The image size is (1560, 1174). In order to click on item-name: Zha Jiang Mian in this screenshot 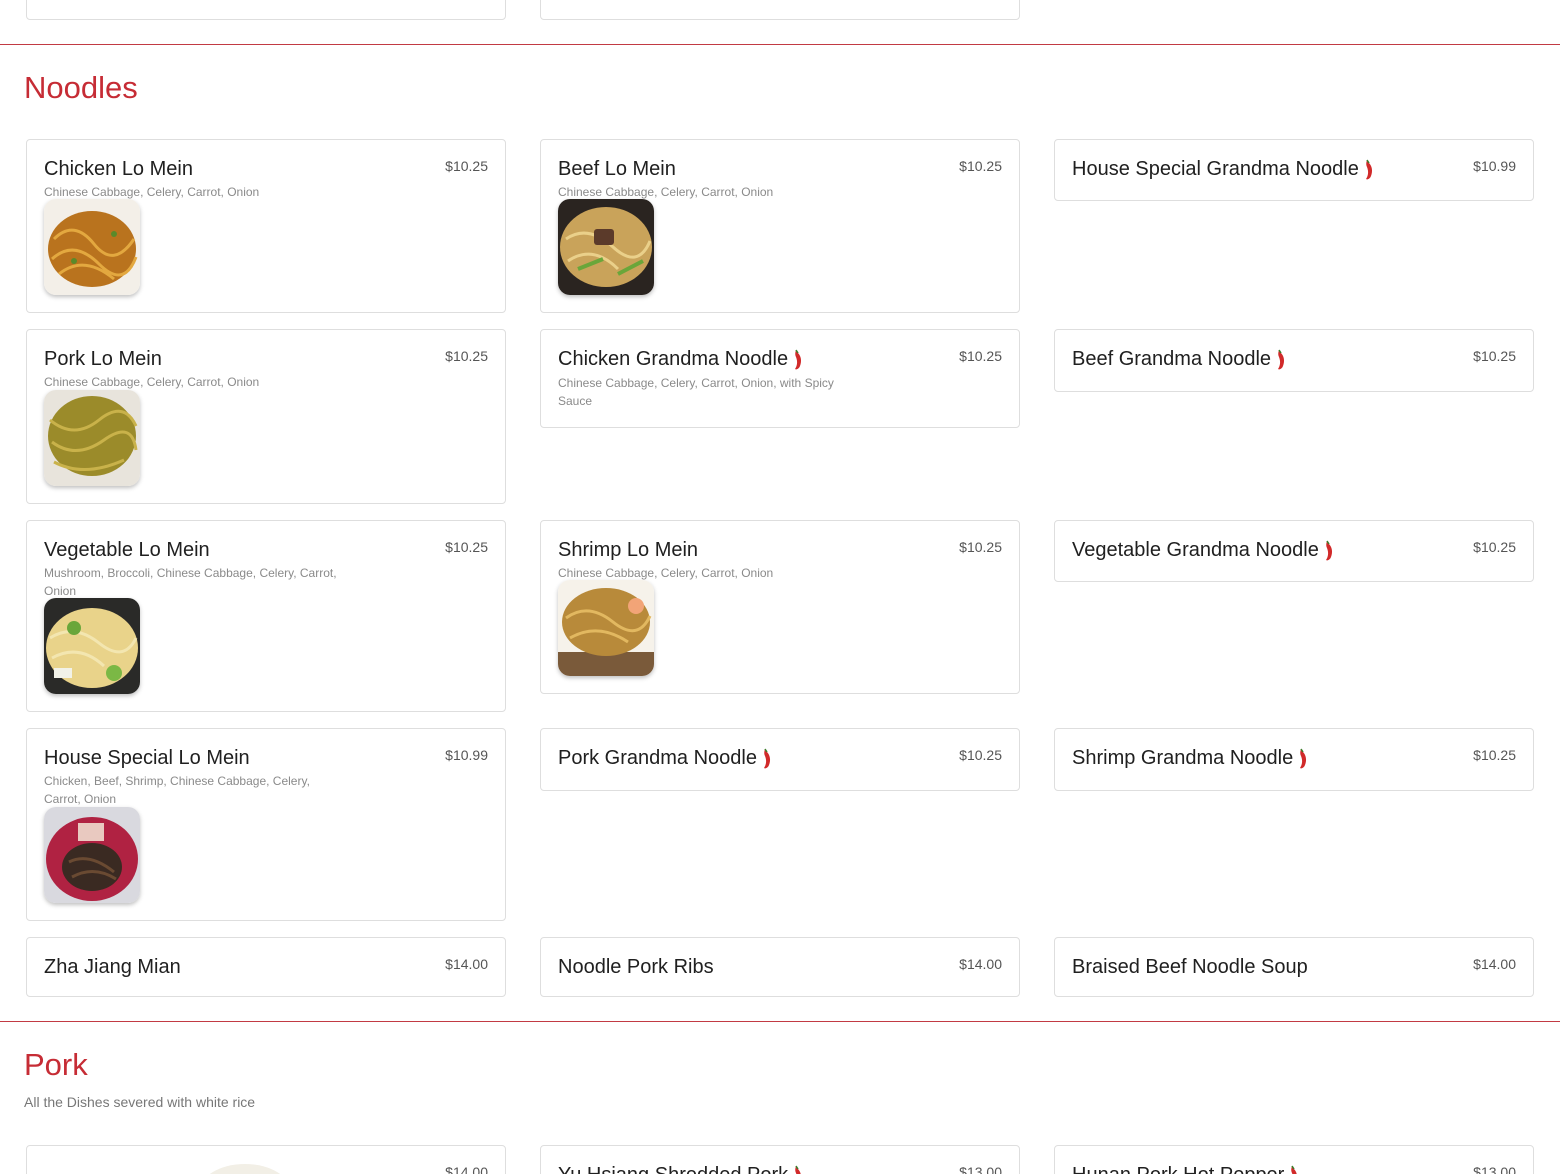, I will do `click(112, 967)`.